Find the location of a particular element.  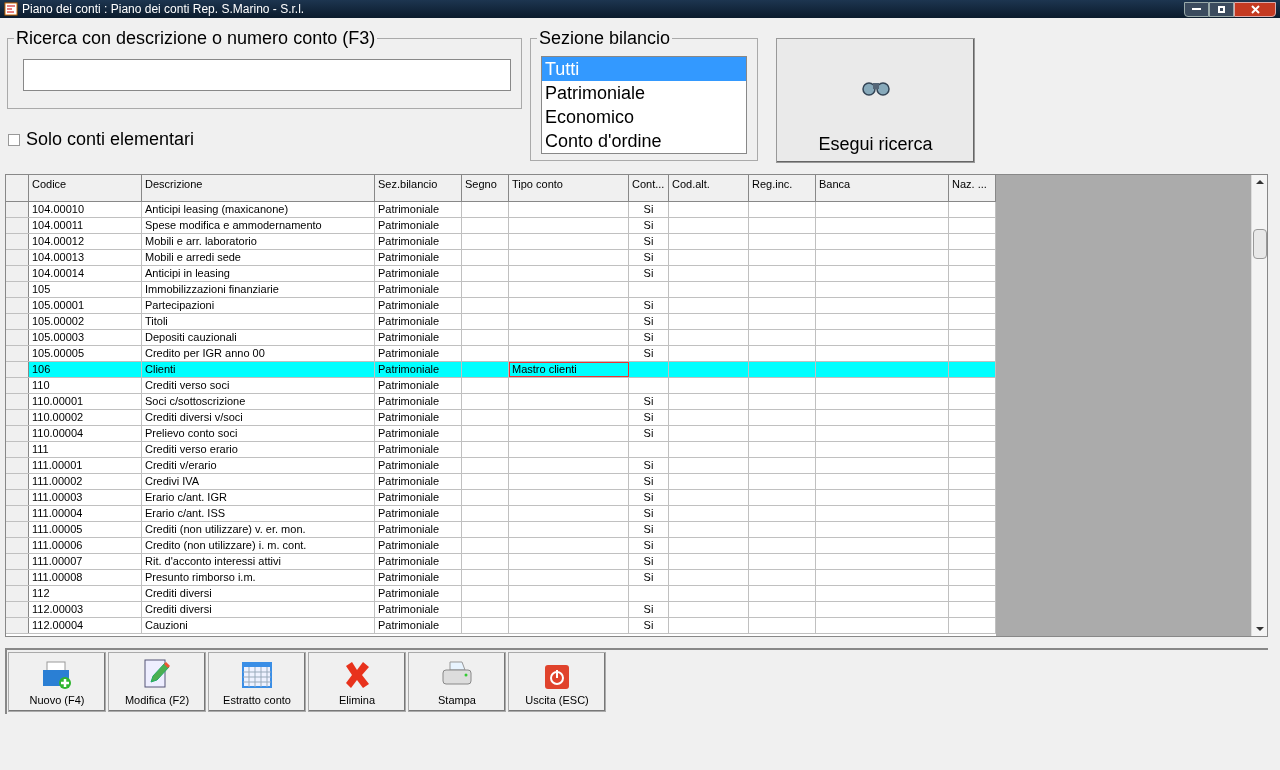

column-header: Tipo conto is located at coordinates (569, 188).